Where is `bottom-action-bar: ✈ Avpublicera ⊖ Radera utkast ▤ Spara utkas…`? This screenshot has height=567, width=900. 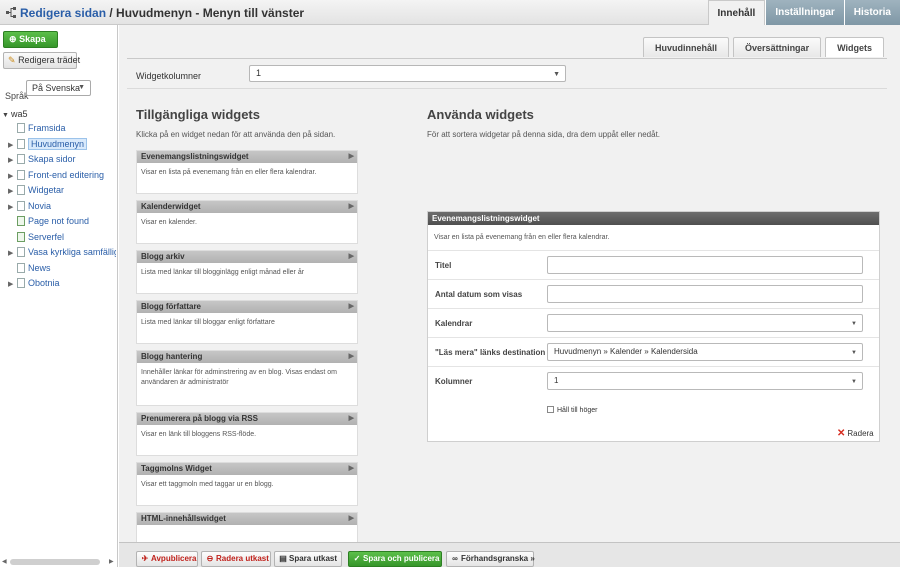 bottom-action-bar: ✈ Avpublicera ⊖ Radera utkast ▤ Spara utkas… is located at coordinates (509, 554).